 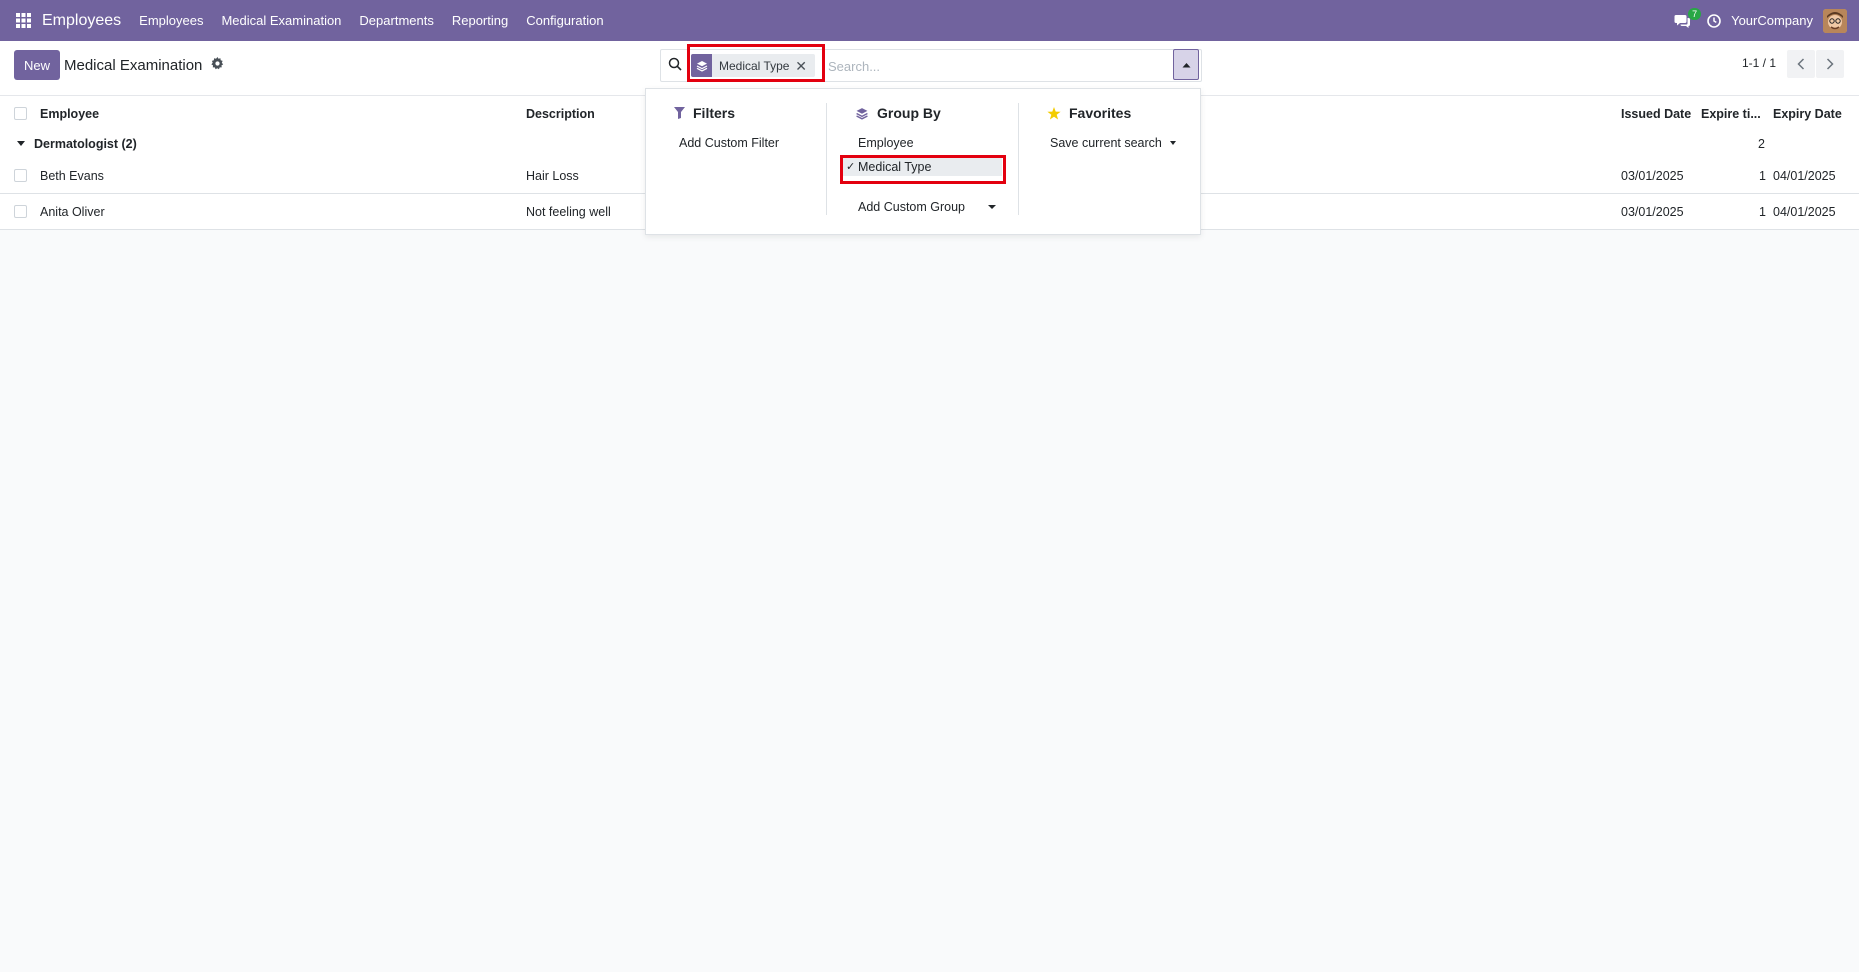 I want to click on checkmark-icon: ✓, so click(x=851, y=167).